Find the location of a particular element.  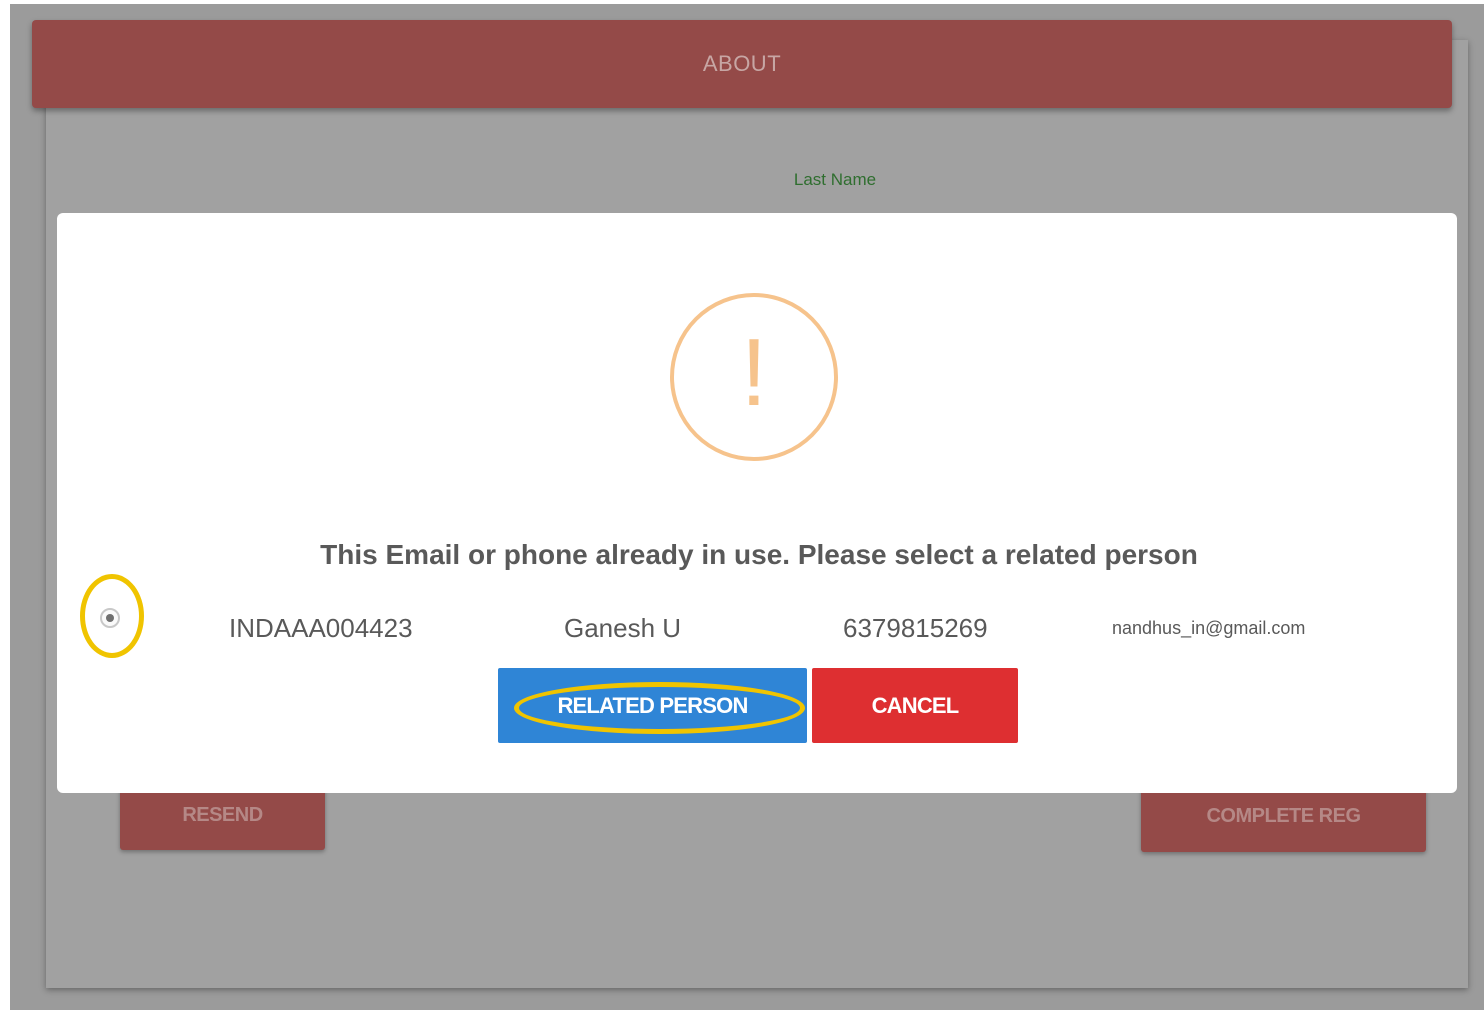

cancel-button: CANCEL is located at coordinates (915, 705).